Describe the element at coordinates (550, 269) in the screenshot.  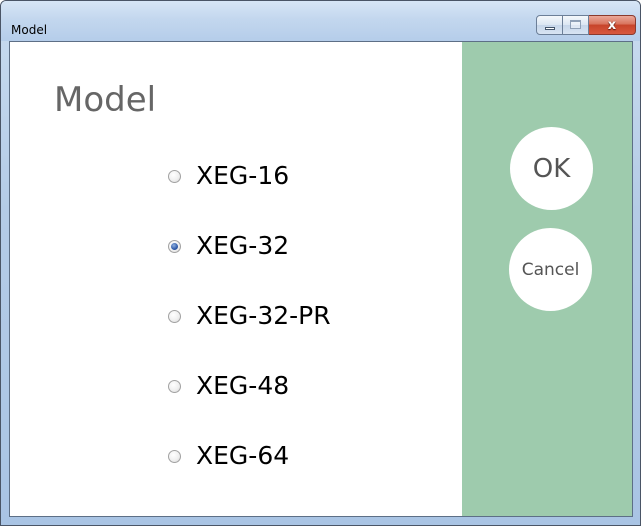
I see `cancel-button: Cancel` at that location.